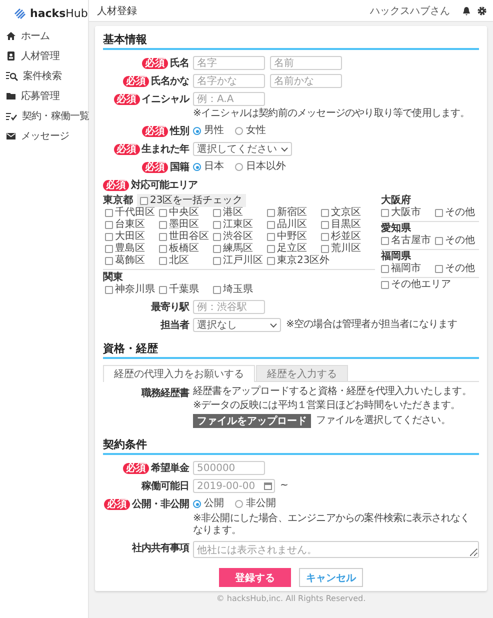 This screenshot has height=618, width=493. Describe the element at coordinates (214, 504) in the screenshot. I see `radio-label: 公開` at that location.